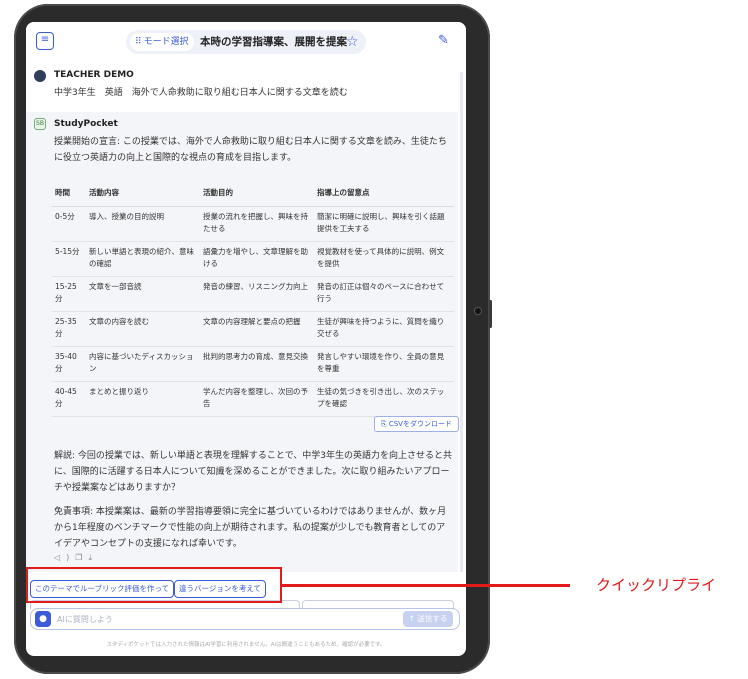 The image size is (748, 679). Describe the element at coordinates (384, 192) in the screenshot. I see `table-header: 指導上の留意点` at that location.